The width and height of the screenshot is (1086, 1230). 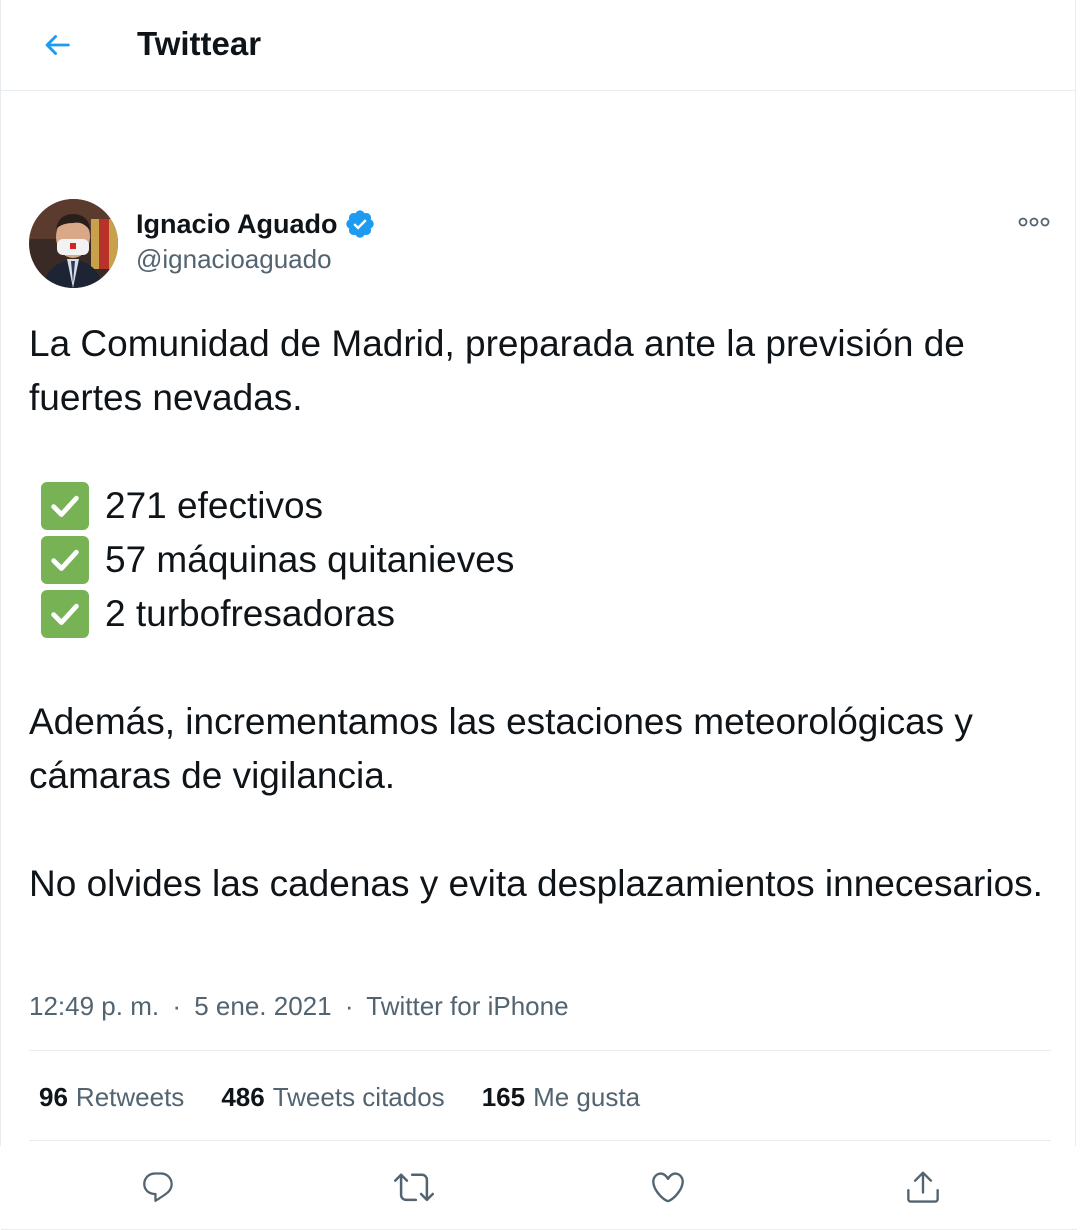 What do you see at coordinates (544, 560) in the screenshot?
I see `checklist-item: 57 máquinas quitanieves` at bounding box center [544, 560].